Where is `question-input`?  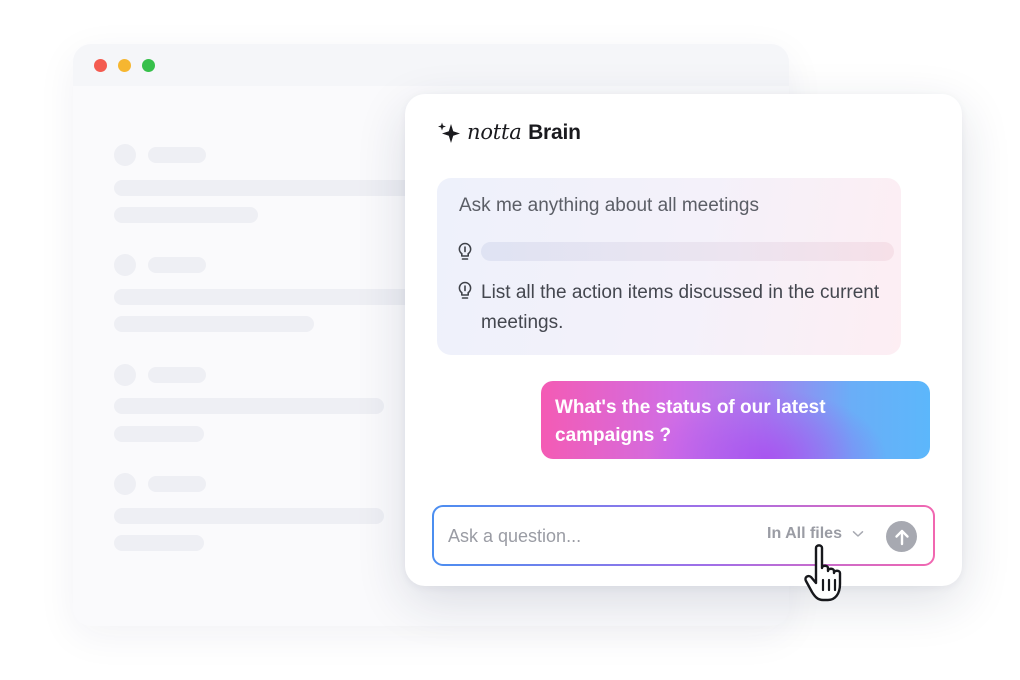 question-input is located at coordinates (593, 536).